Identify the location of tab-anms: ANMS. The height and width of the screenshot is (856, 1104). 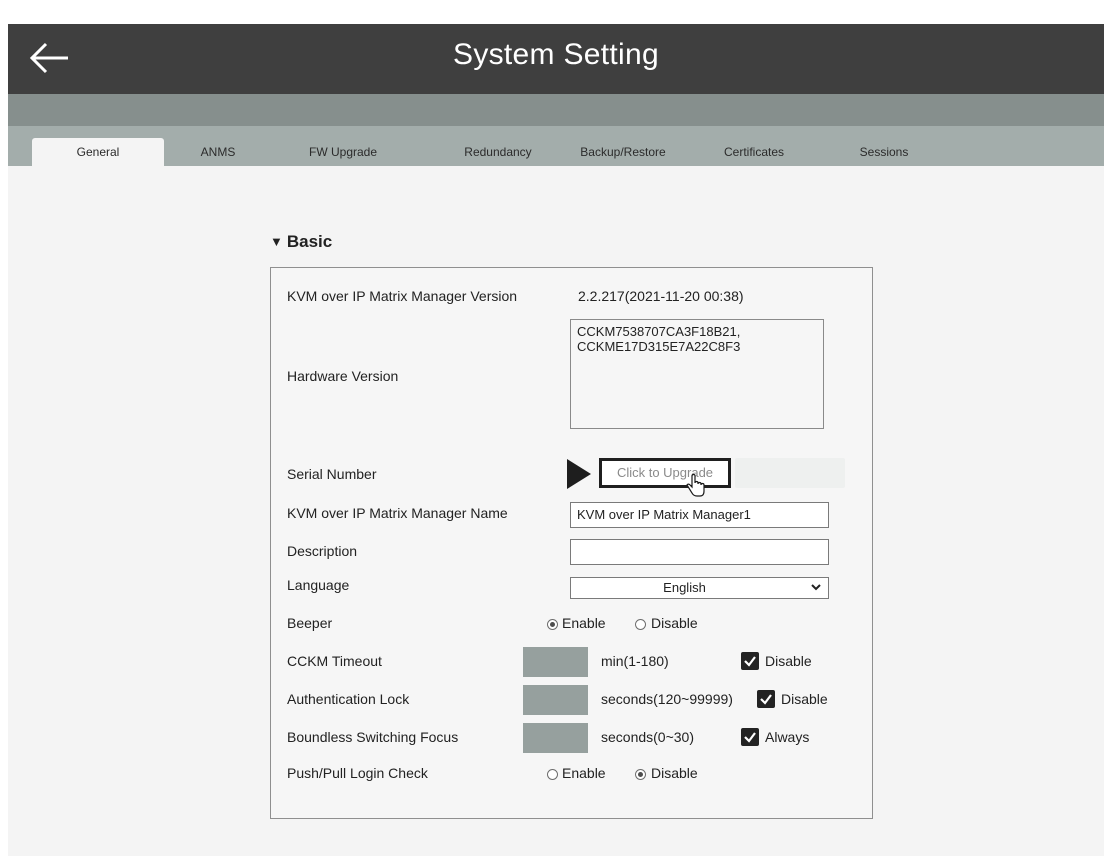
(218, 152).